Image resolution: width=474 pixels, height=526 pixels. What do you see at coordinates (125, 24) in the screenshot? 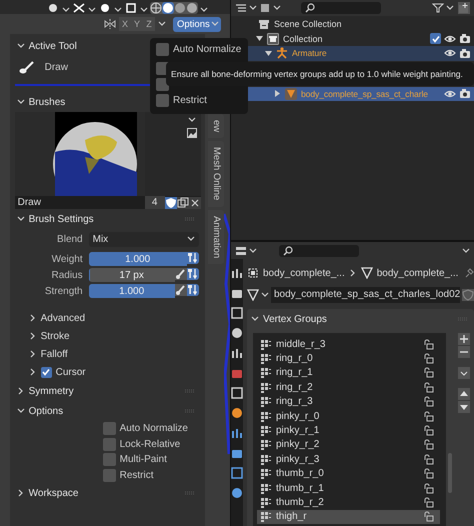
I see `axis-toggle: X` at bounding box center [125, 24].